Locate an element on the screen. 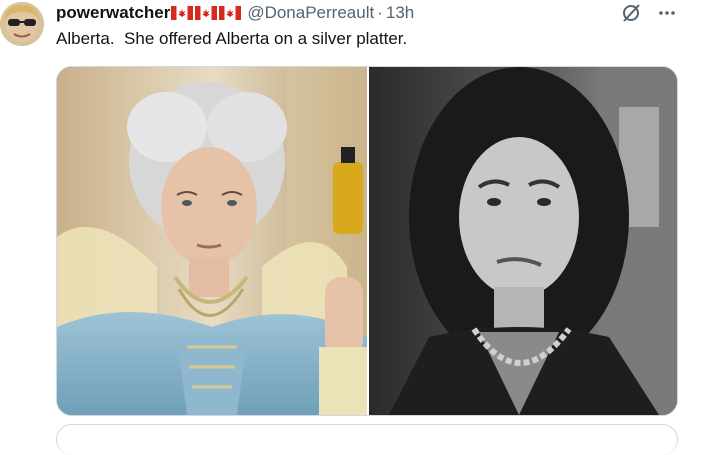  avatar is located at coordinates (22, 24).